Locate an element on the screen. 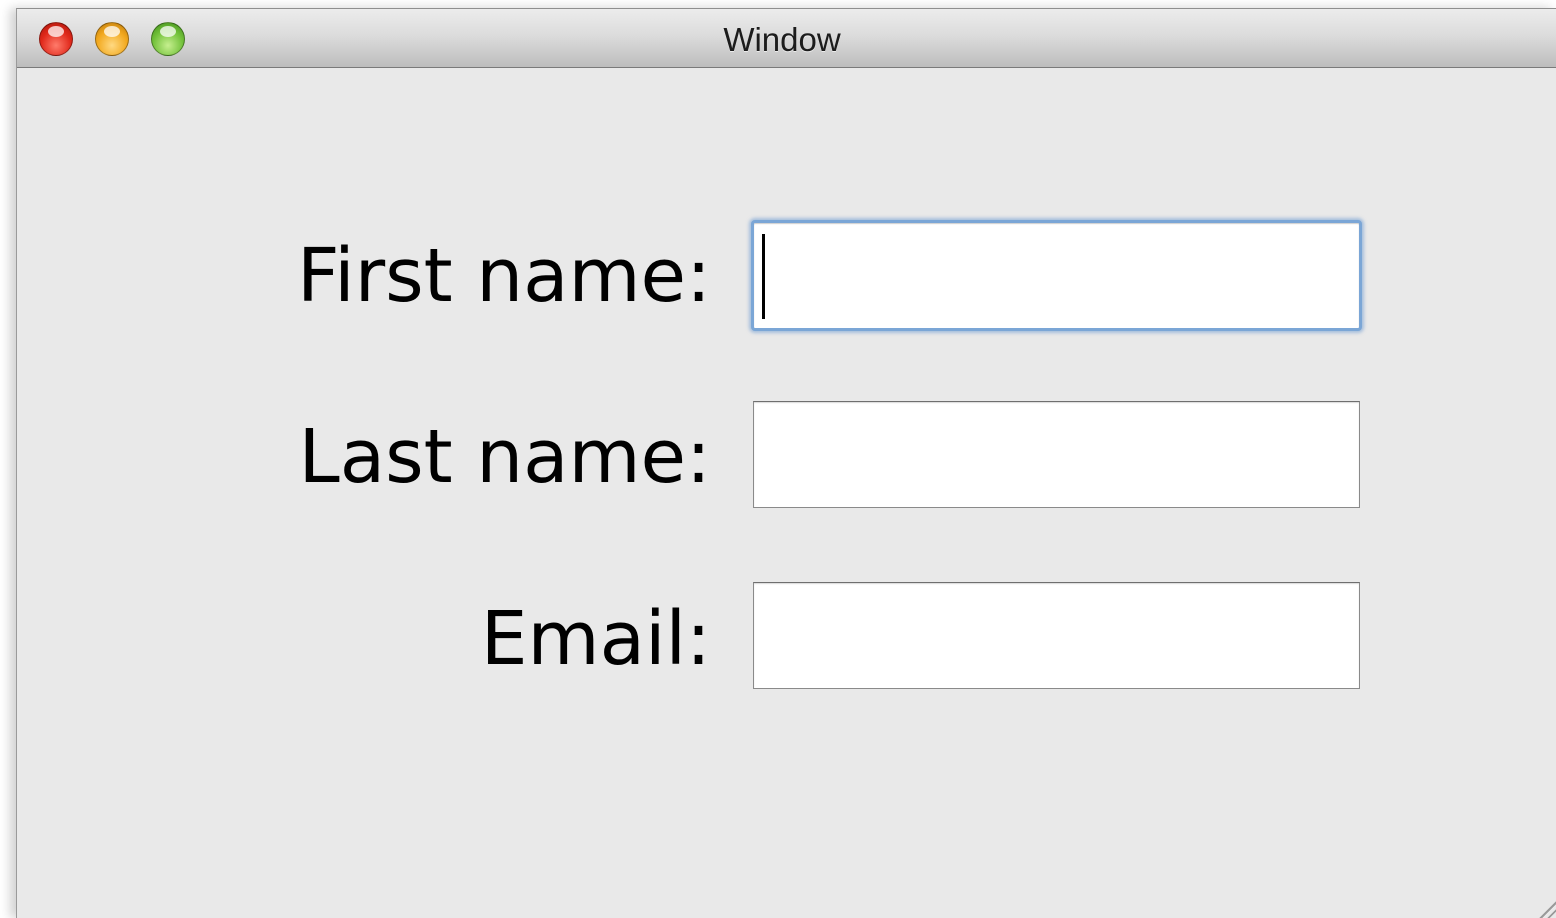 The width and height of the screenshot is (1556, 918). text-cursor is located at coordinates (763, 276).